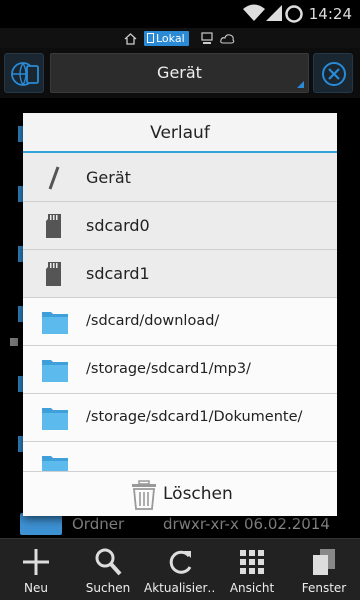 Image resolution: width=360 pixels, height=600 pixels. I want to click on location-bar: Lokal, so click(180, 38).